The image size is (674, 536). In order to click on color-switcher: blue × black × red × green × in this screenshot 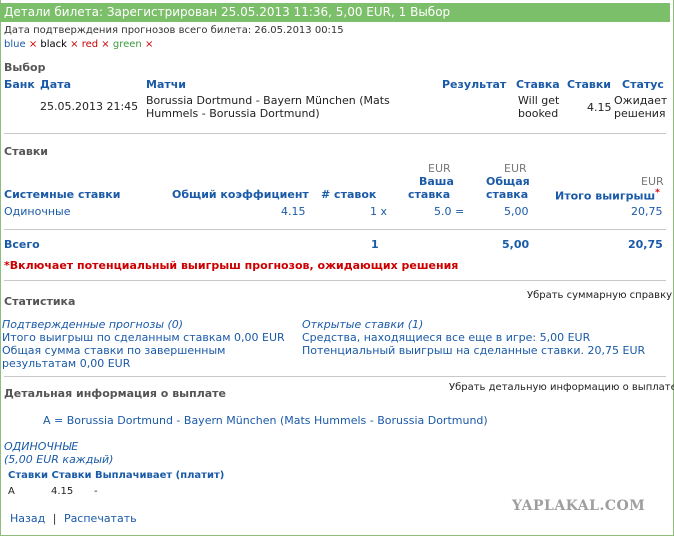, I will do `click(78, 44)`.